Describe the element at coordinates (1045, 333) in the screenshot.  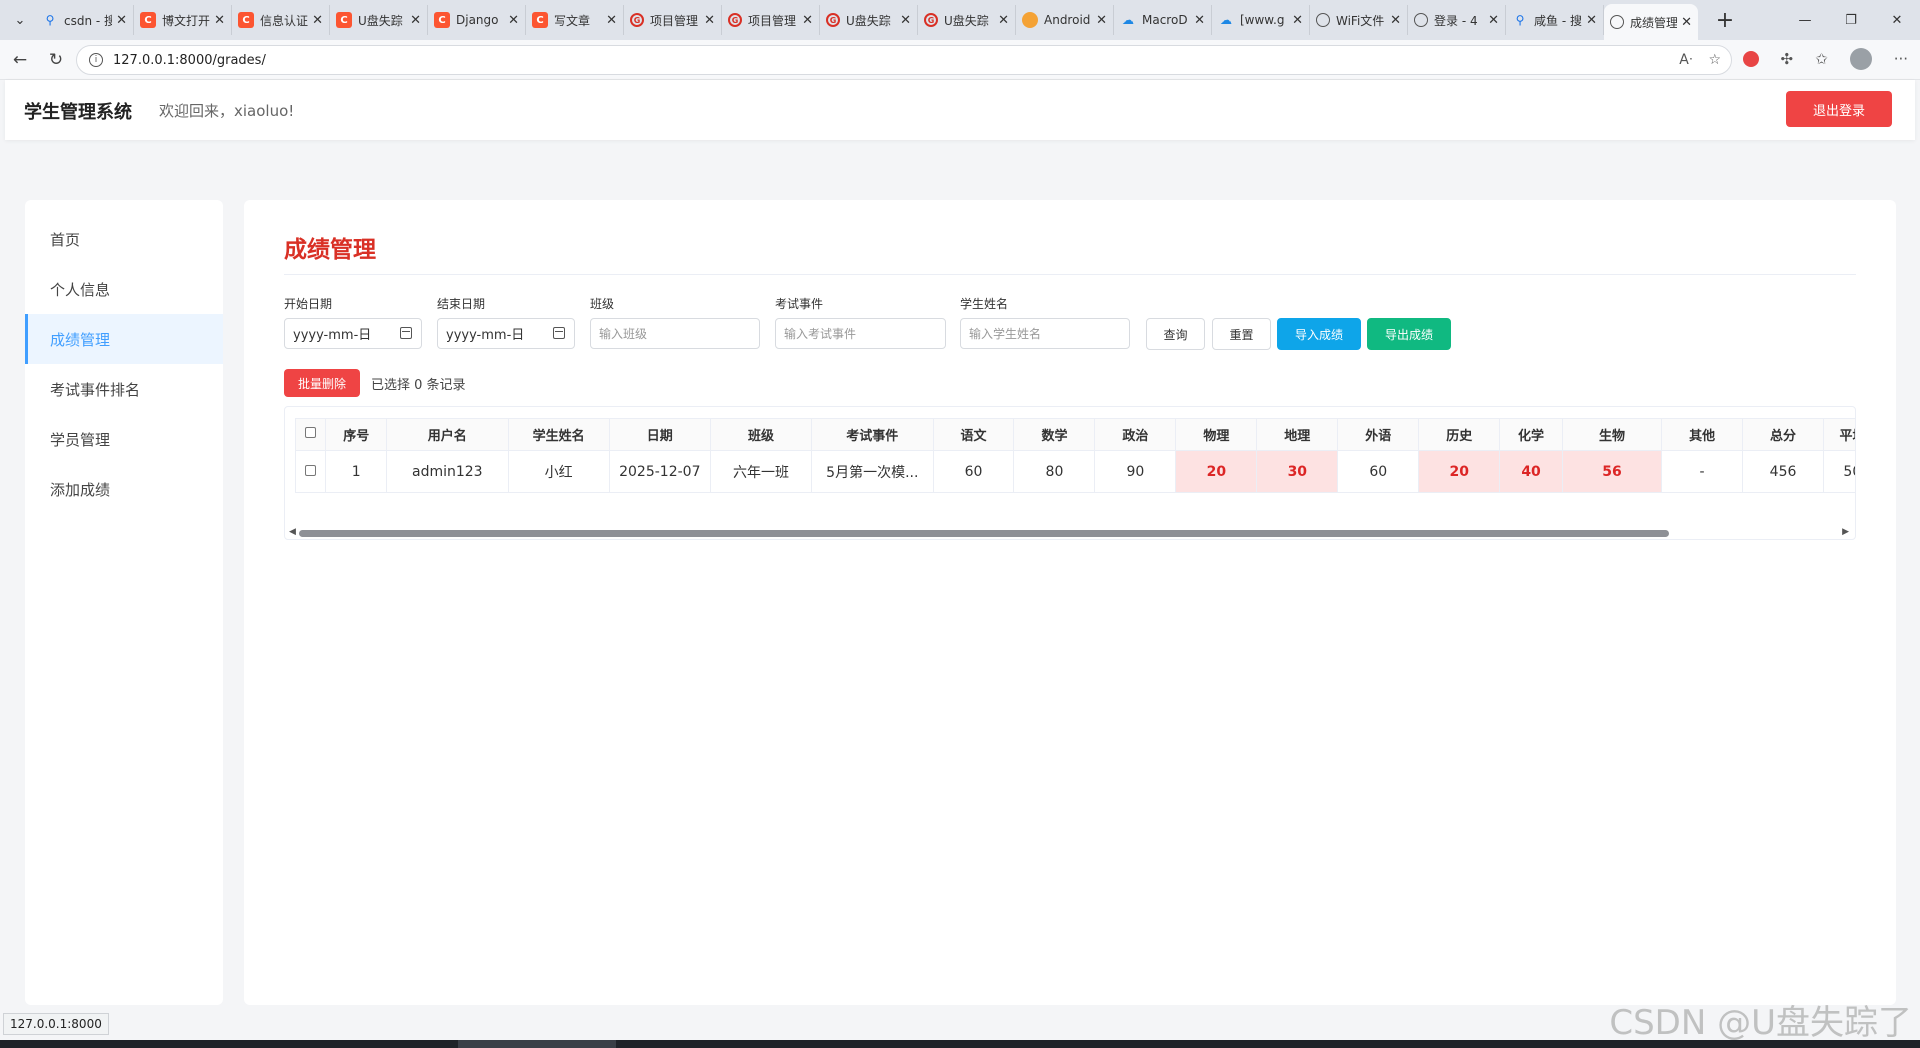
I see `student-name-input: 输入学生姓名` at that location.